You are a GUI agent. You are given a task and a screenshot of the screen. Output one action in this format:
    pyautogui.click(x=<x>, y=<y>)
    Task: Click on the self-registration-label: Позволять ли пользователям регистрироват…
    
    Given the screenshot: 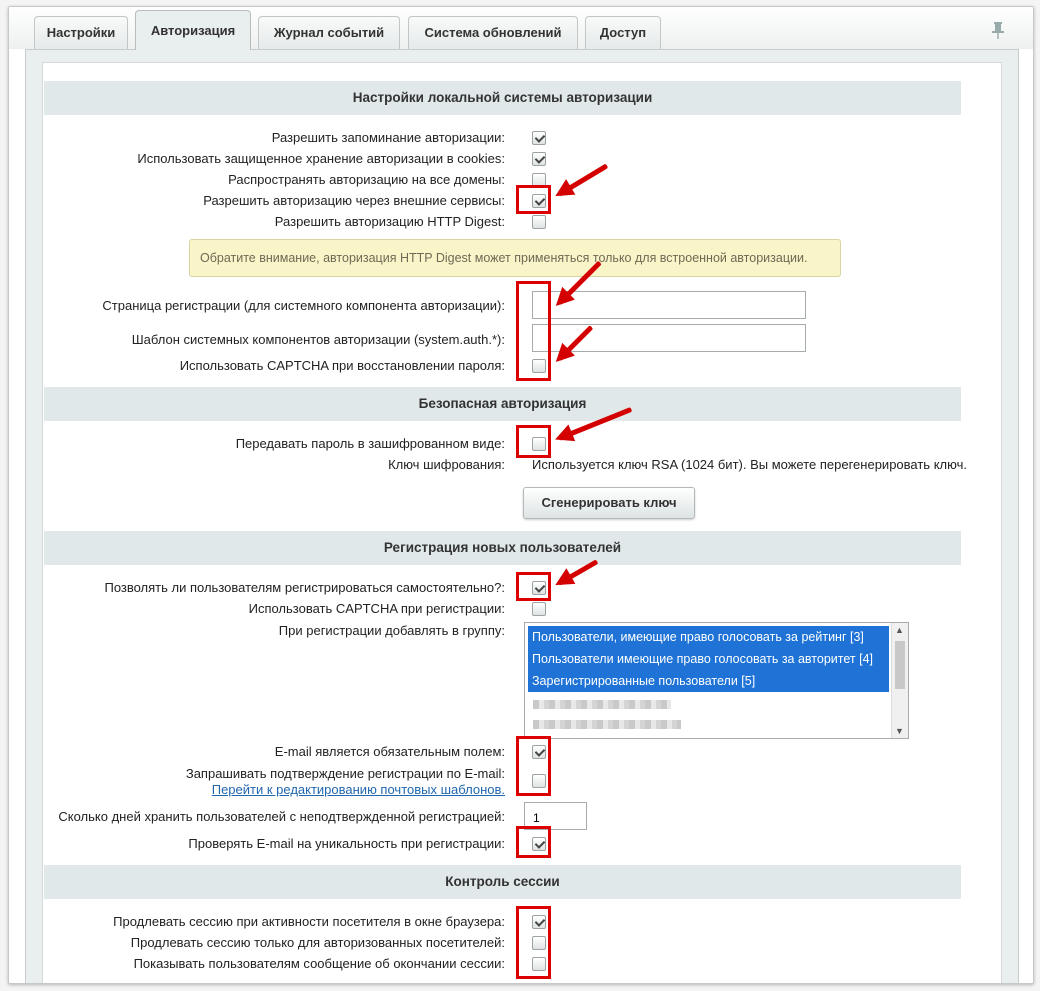 What is the action you would take?
    pyautogui.click(x=304, y=587)
    